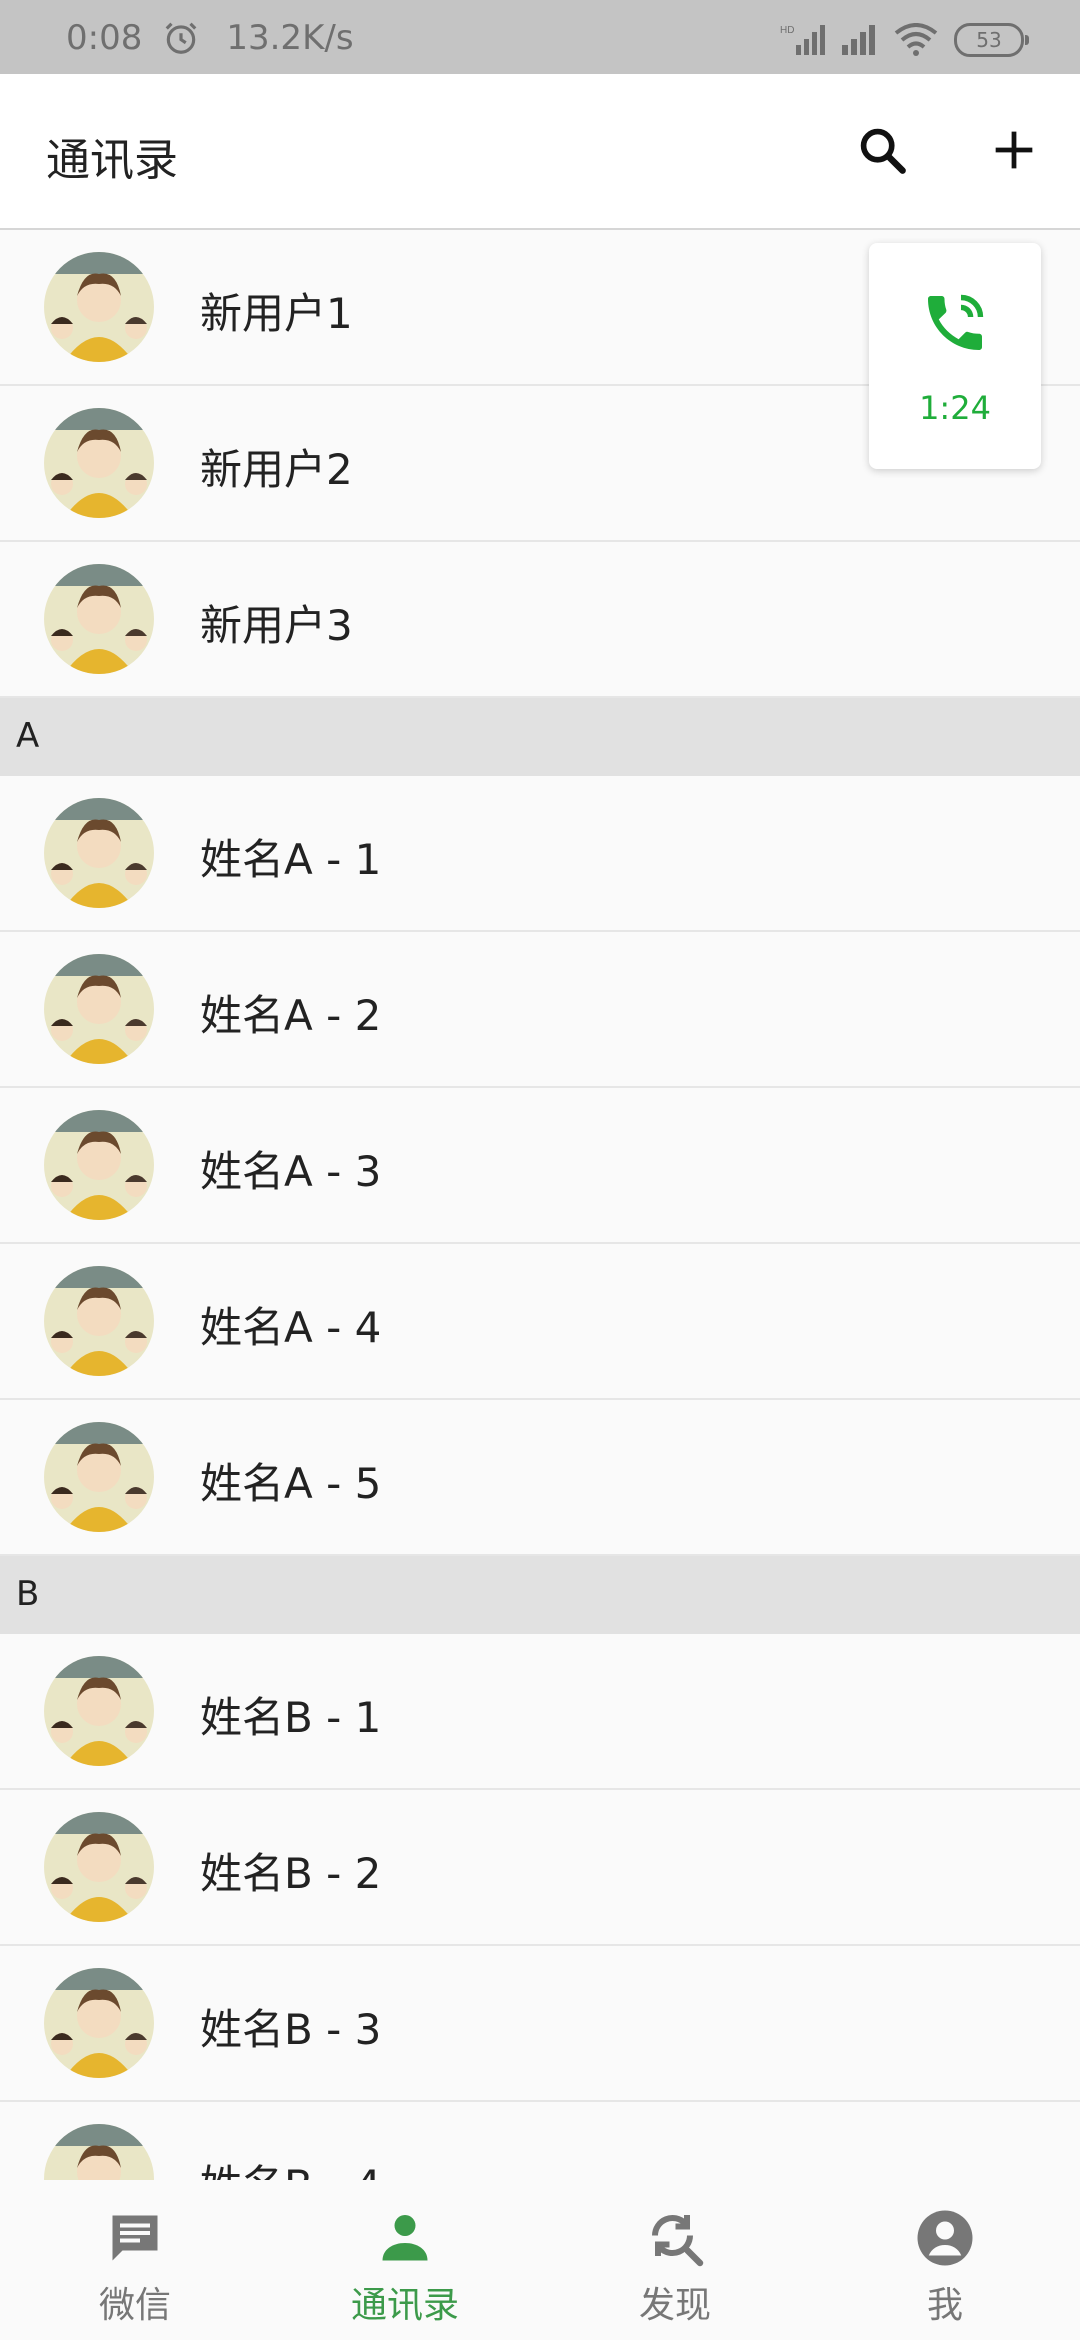 The width and height of the screenshot is (1080, 2340). Describe the element at coordinates (540, 1478) in the screenshot. I see `contact-row: 姓名A - 5` at that location.